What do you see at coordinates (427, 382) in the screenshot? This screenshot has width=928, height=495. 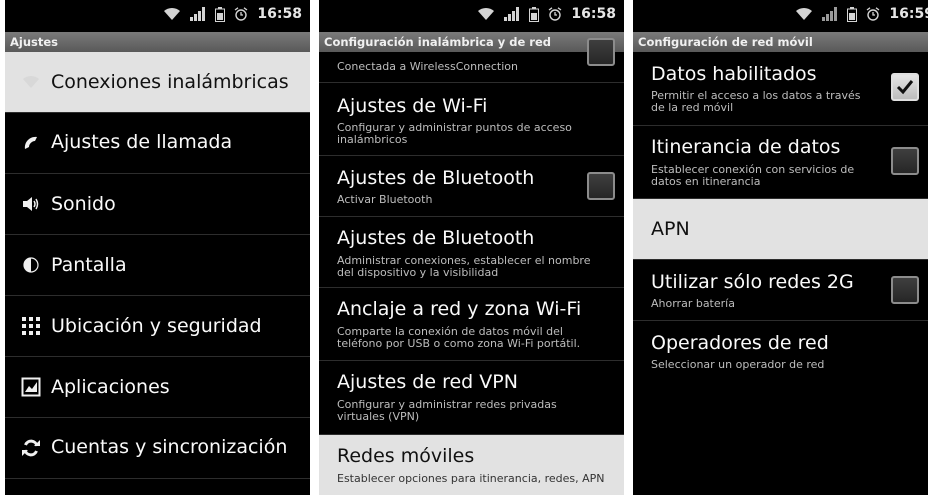 I see `item-title: Ajustes de red VPN` at bounding box center [427, 382].